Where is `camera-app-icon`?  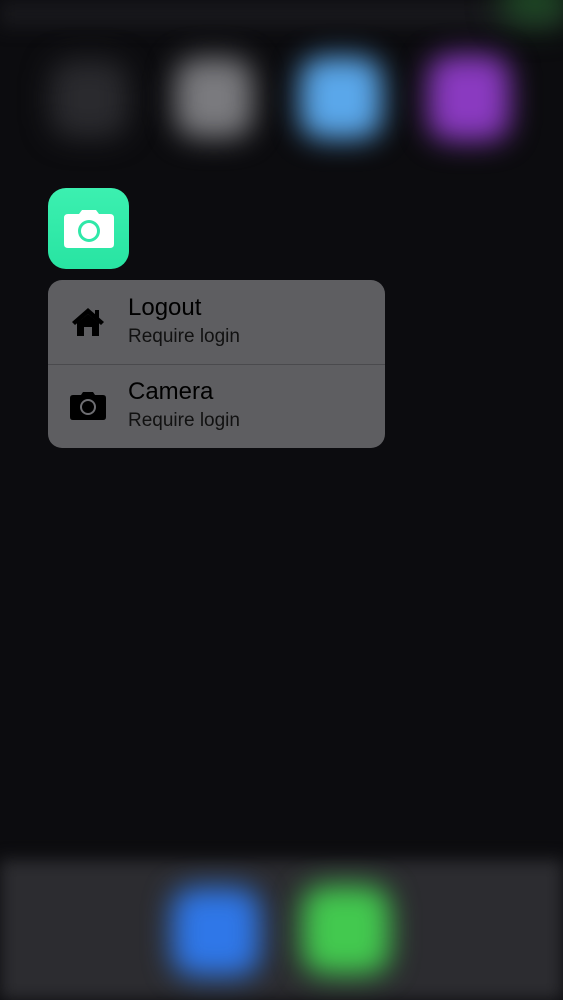 camera-app-icon is located at coordinates (88, 228).